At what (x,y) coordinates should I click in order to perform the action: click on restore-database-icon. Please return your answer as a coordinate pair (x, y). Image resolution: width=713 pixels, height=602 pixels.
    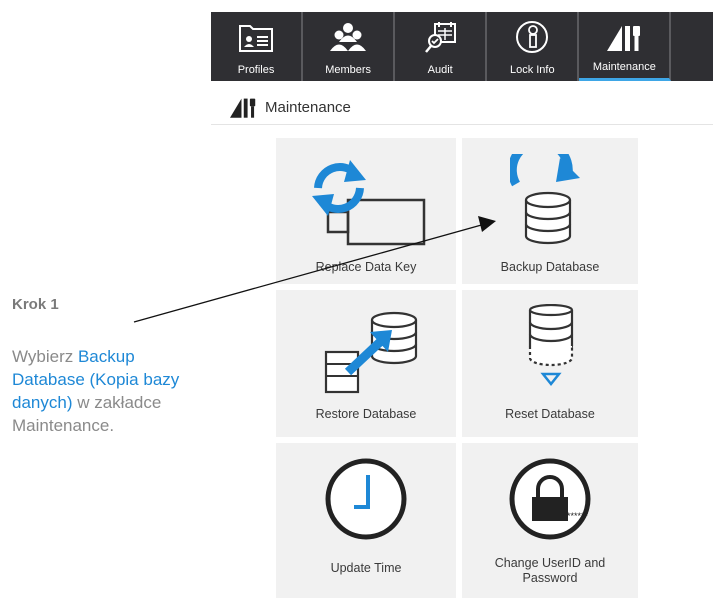
    Looking at the image, I should click on (370, 354).